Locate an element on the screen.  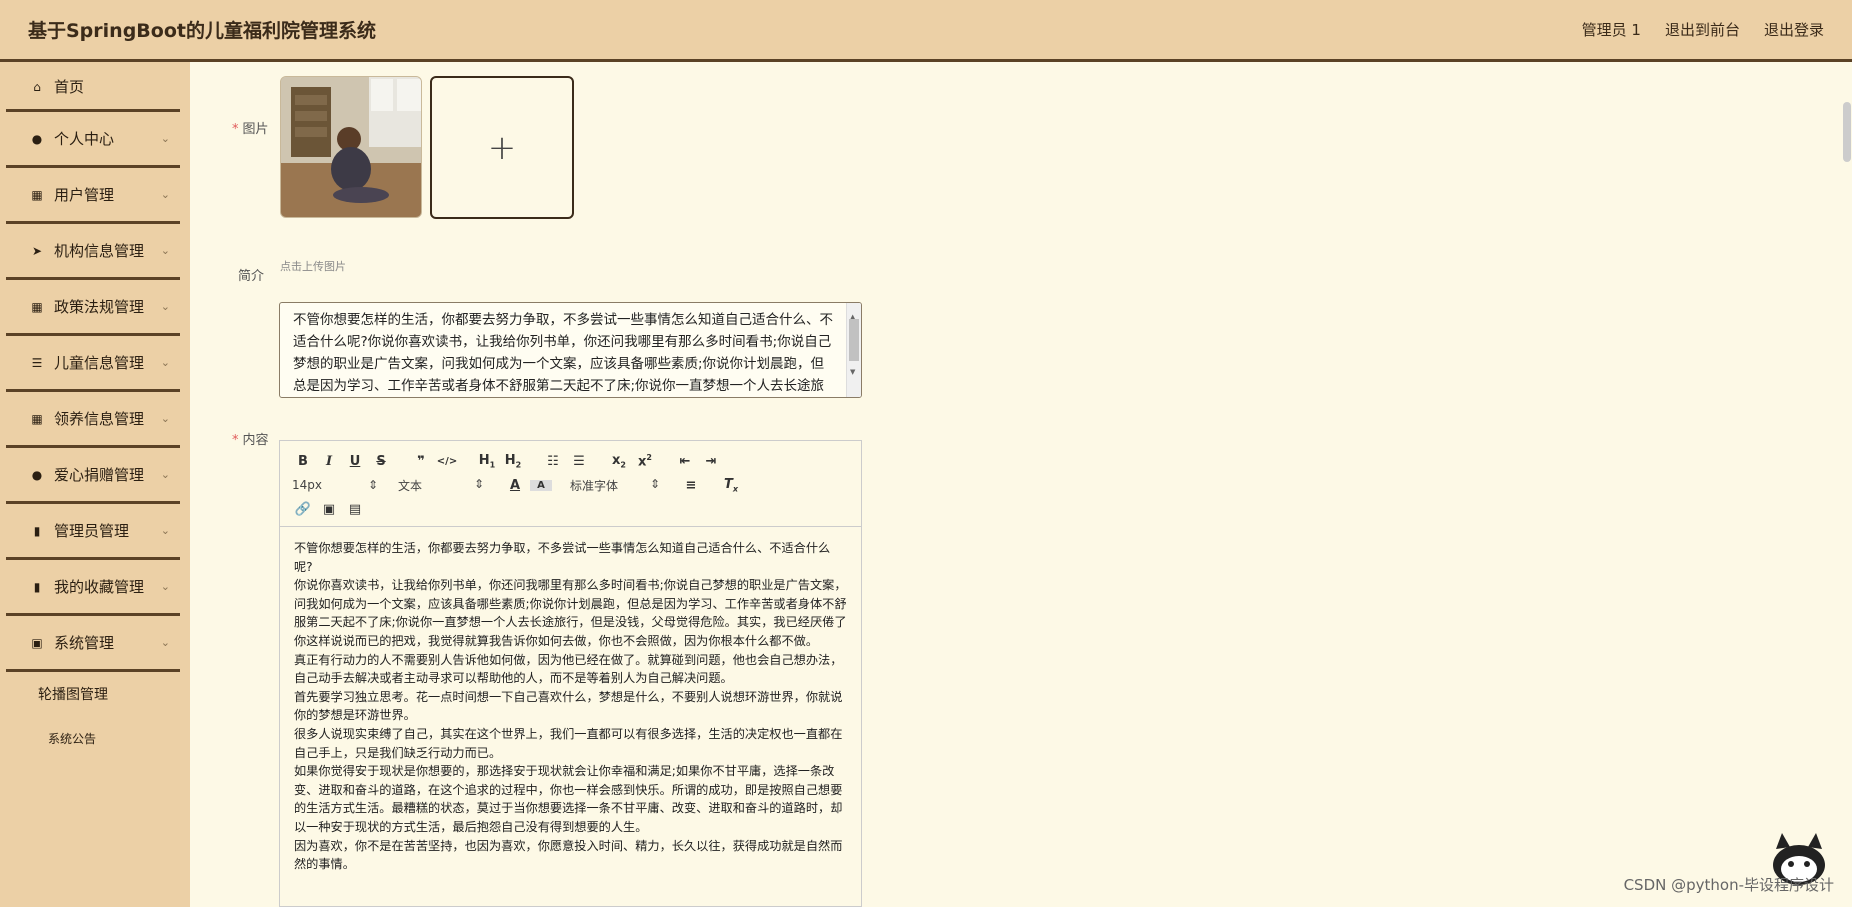
sidebar-item-7: ● 爱心捐赠管理 ⌄ is located at coordinates (93, 476).